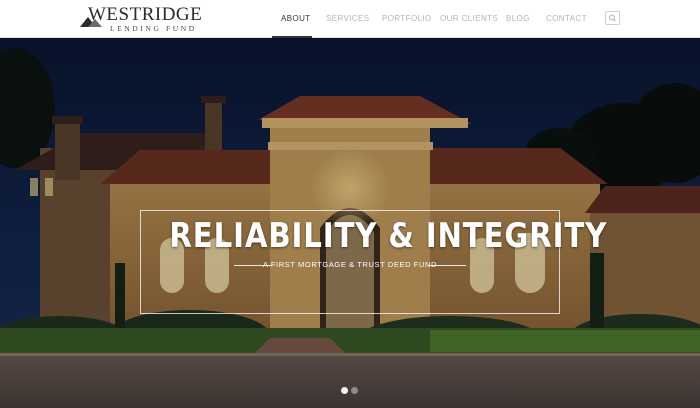 This screenshot has height=408, width=700. What do you see at coordinates (518, 18) in the screenshot?
I see `nav-item-blog: BLOG` at bounding box center [518, 18].